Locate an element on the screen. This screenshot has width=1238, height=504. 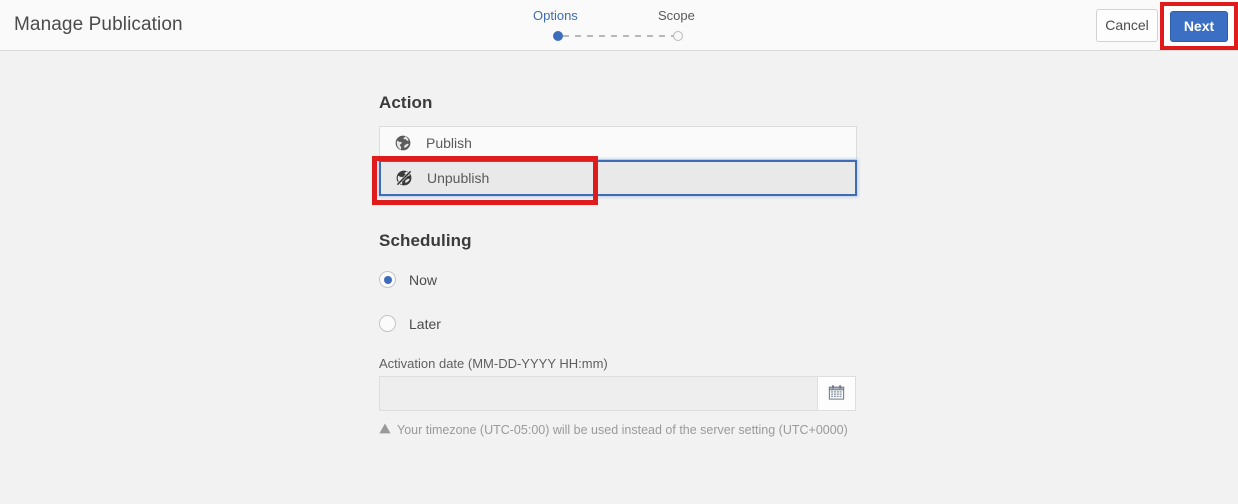
next-button-highlight: Next is located at coordinates (1199, 26).